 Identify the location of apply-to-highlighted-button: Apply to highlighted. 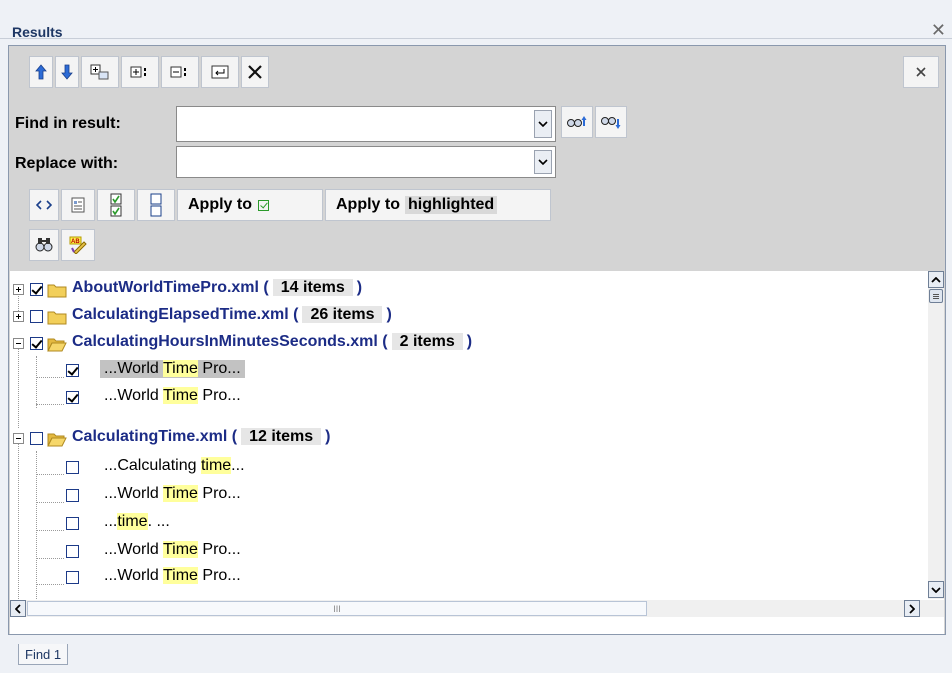
(438, 205).